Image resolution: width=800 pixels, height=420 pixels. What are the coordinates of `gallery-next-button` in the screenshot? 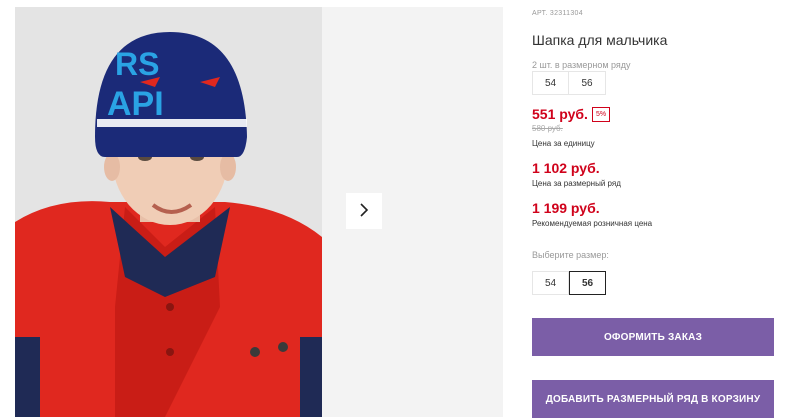 It's located at (364, 211).